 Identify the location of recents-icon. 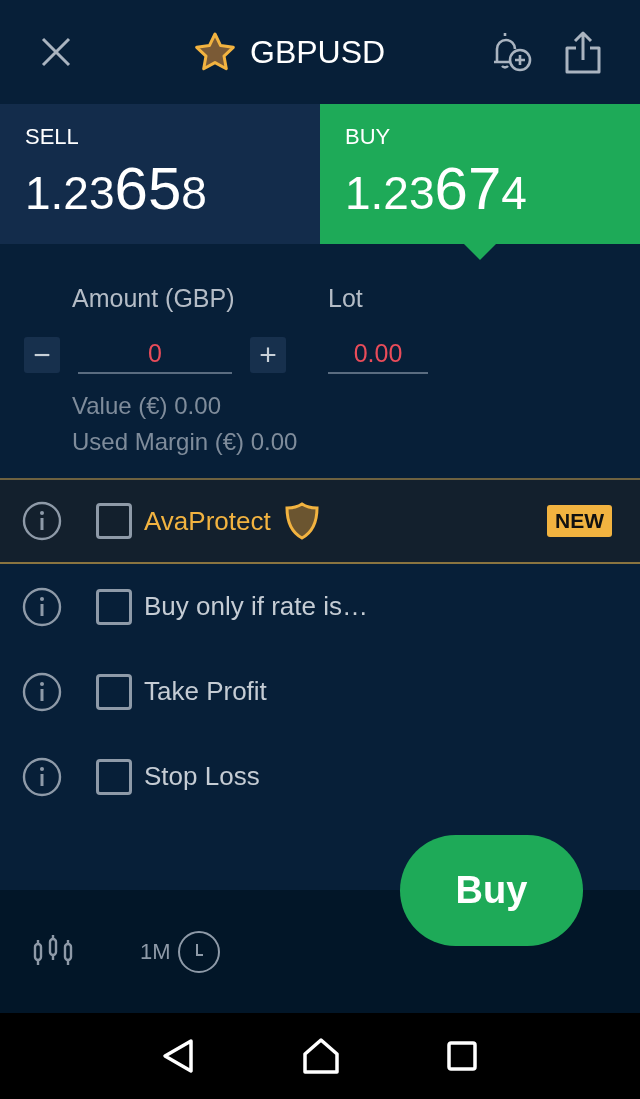
(461, 1056).